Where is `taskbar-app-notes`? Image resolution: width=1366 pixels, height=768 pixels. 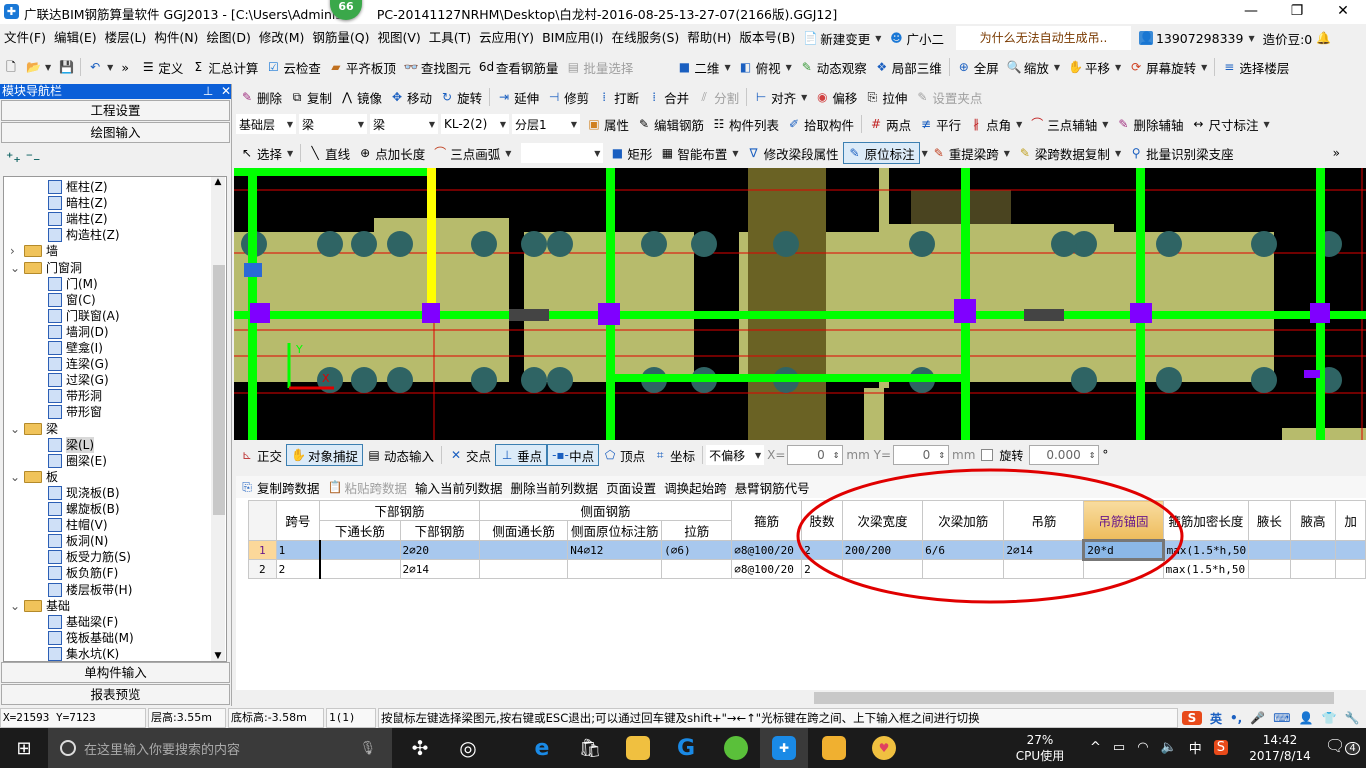
taskbar-app-notes is located at coordinates (834, 748).